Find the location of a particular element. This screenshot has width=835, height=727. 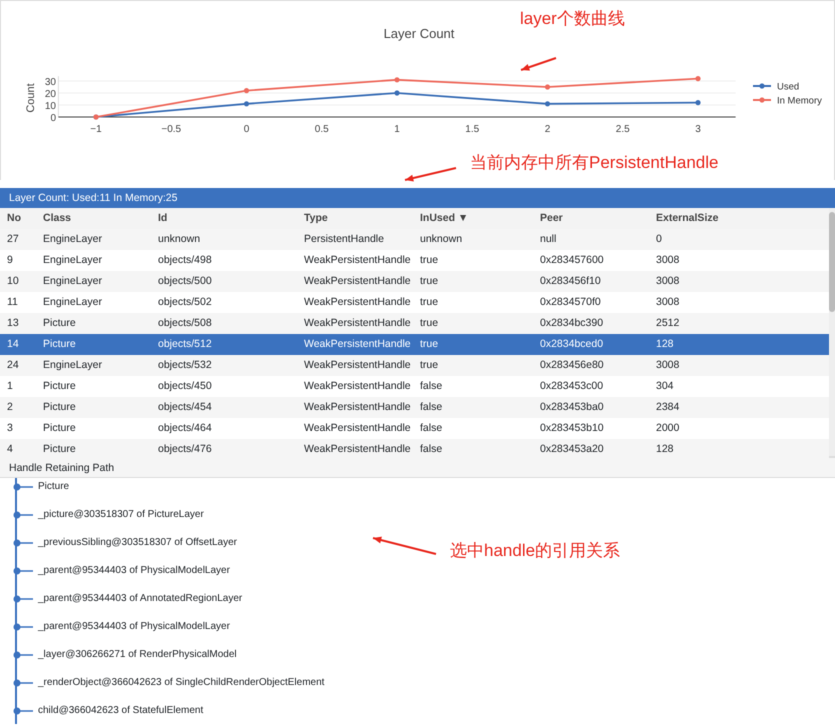

table-cell-text: 0x2834bced0 is located at coordinates (572, 344).